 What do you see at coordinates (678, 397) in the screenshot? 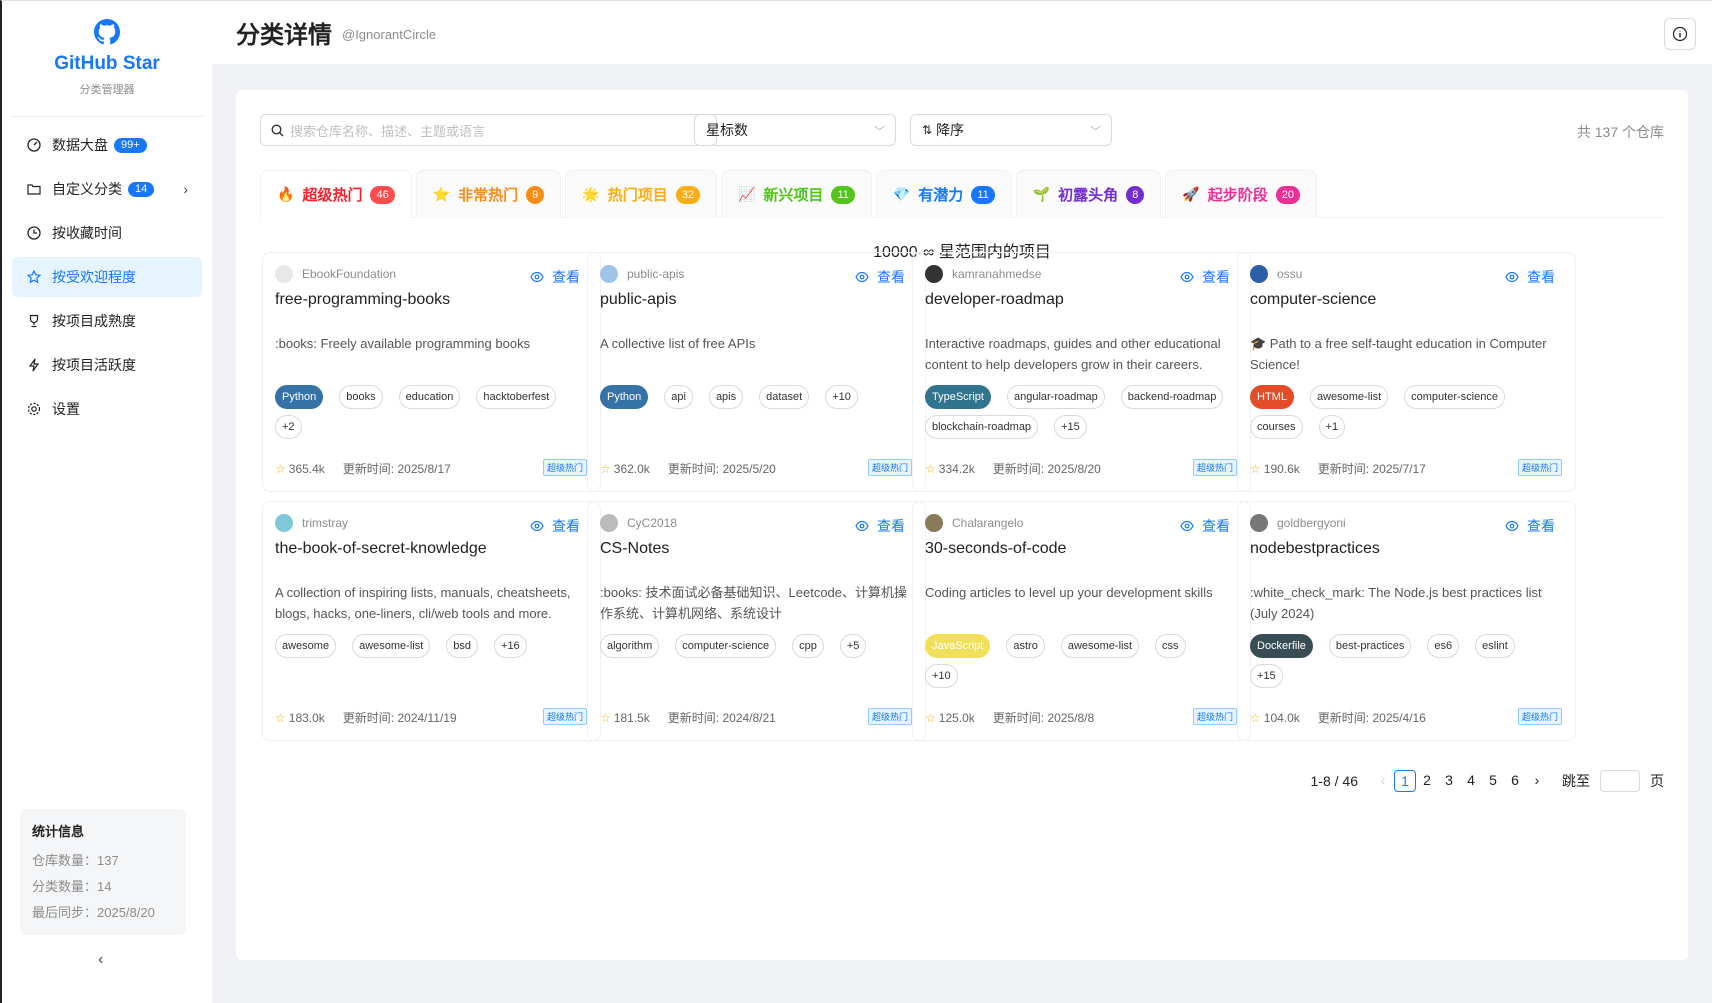
I see `topic-tag: api` at bounding box center [678, 397].